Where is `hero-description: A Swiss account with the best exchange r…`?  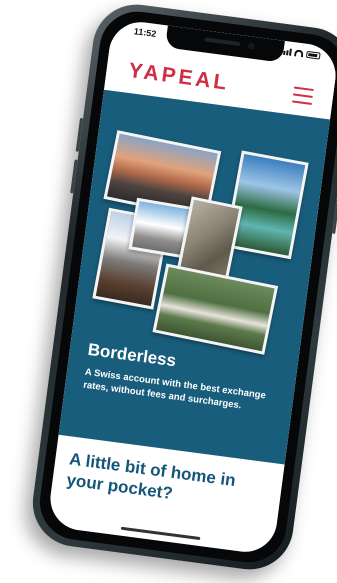
hero-description: A Swiss account with the best exchange r… is located at coordinates (174, 389).